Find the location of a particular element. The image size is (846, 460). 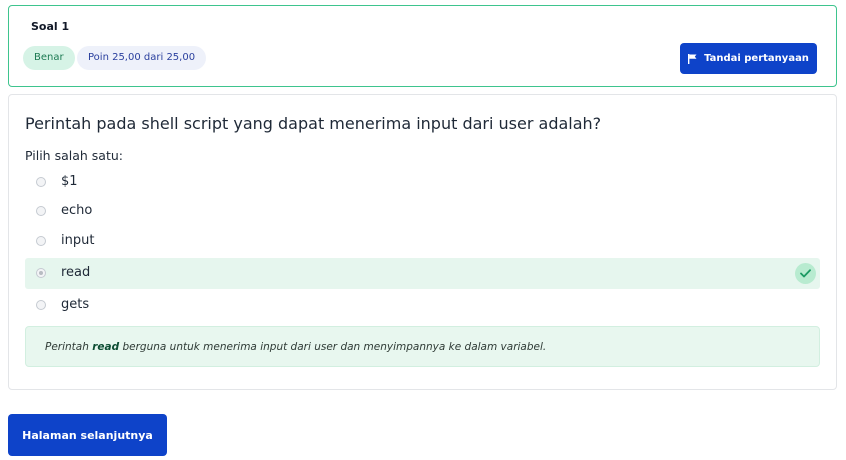

check-icon is located at coordinates (805, 273).